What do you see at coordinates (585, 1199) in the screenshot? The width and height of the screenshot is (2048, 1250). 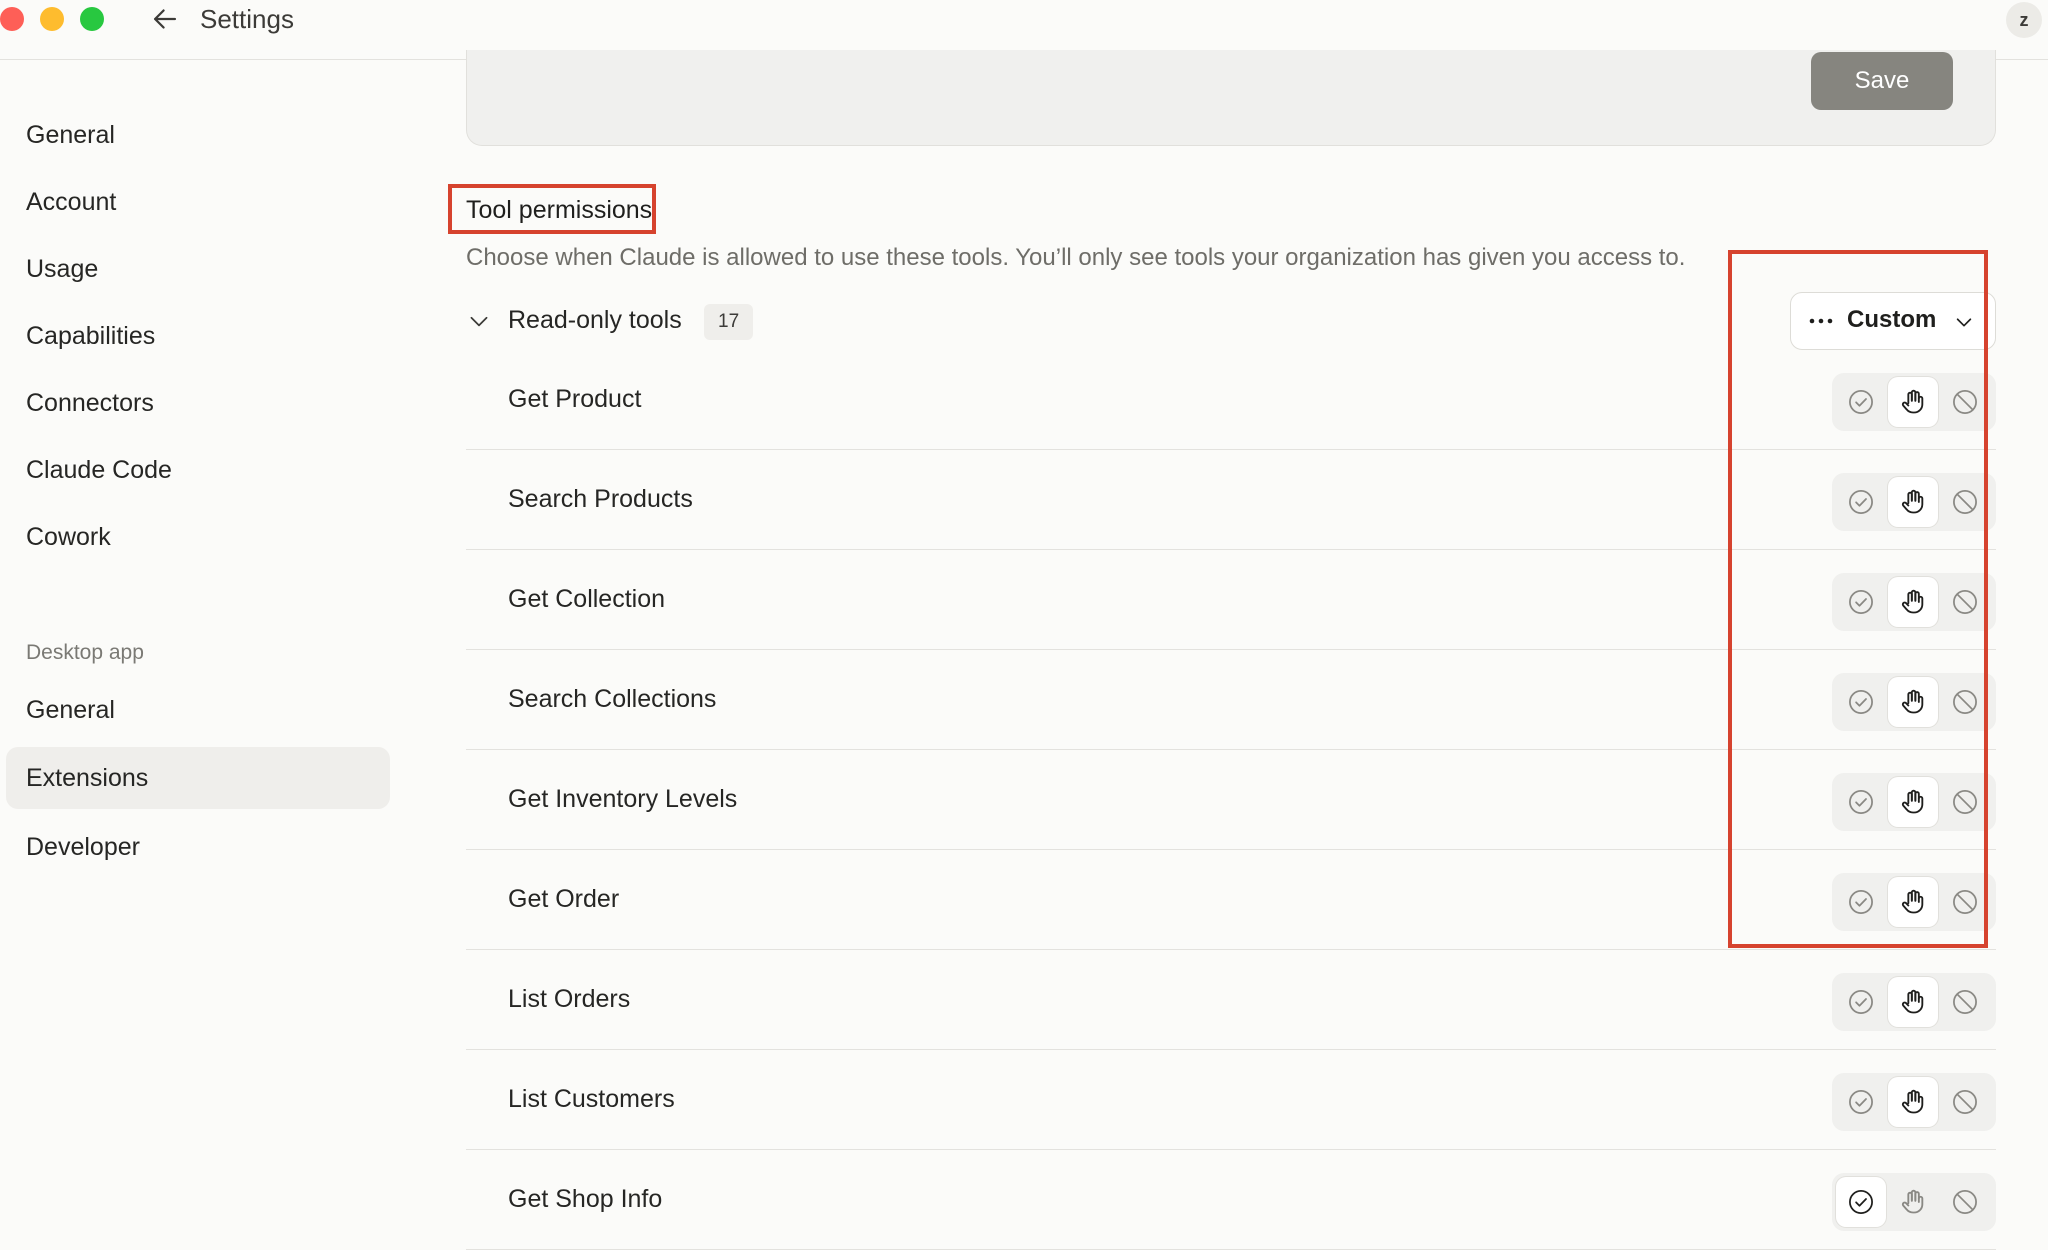 I see `tool-name: Get Shop Info` at bounding box center [585, 1199].